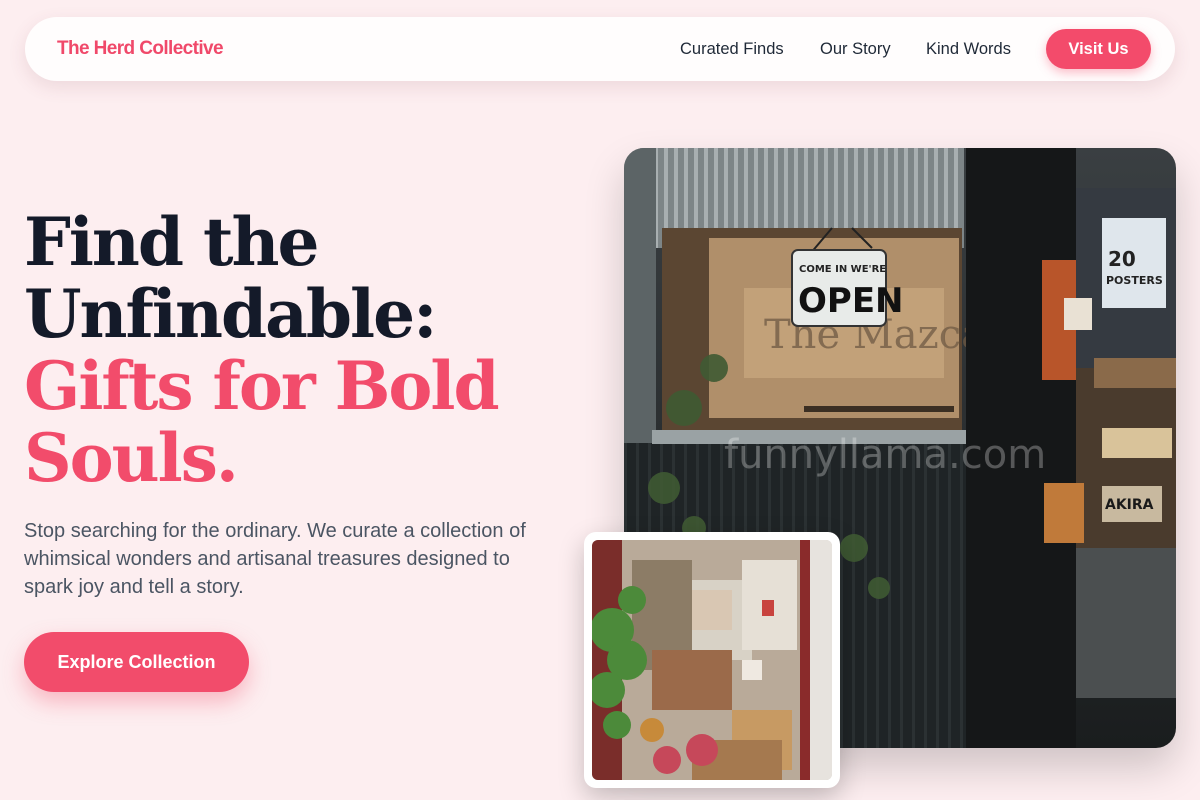  Describe the element at coordinates (136, 662) in the screenshot. I see `explore-collection-button: Explore Collection` at that location.